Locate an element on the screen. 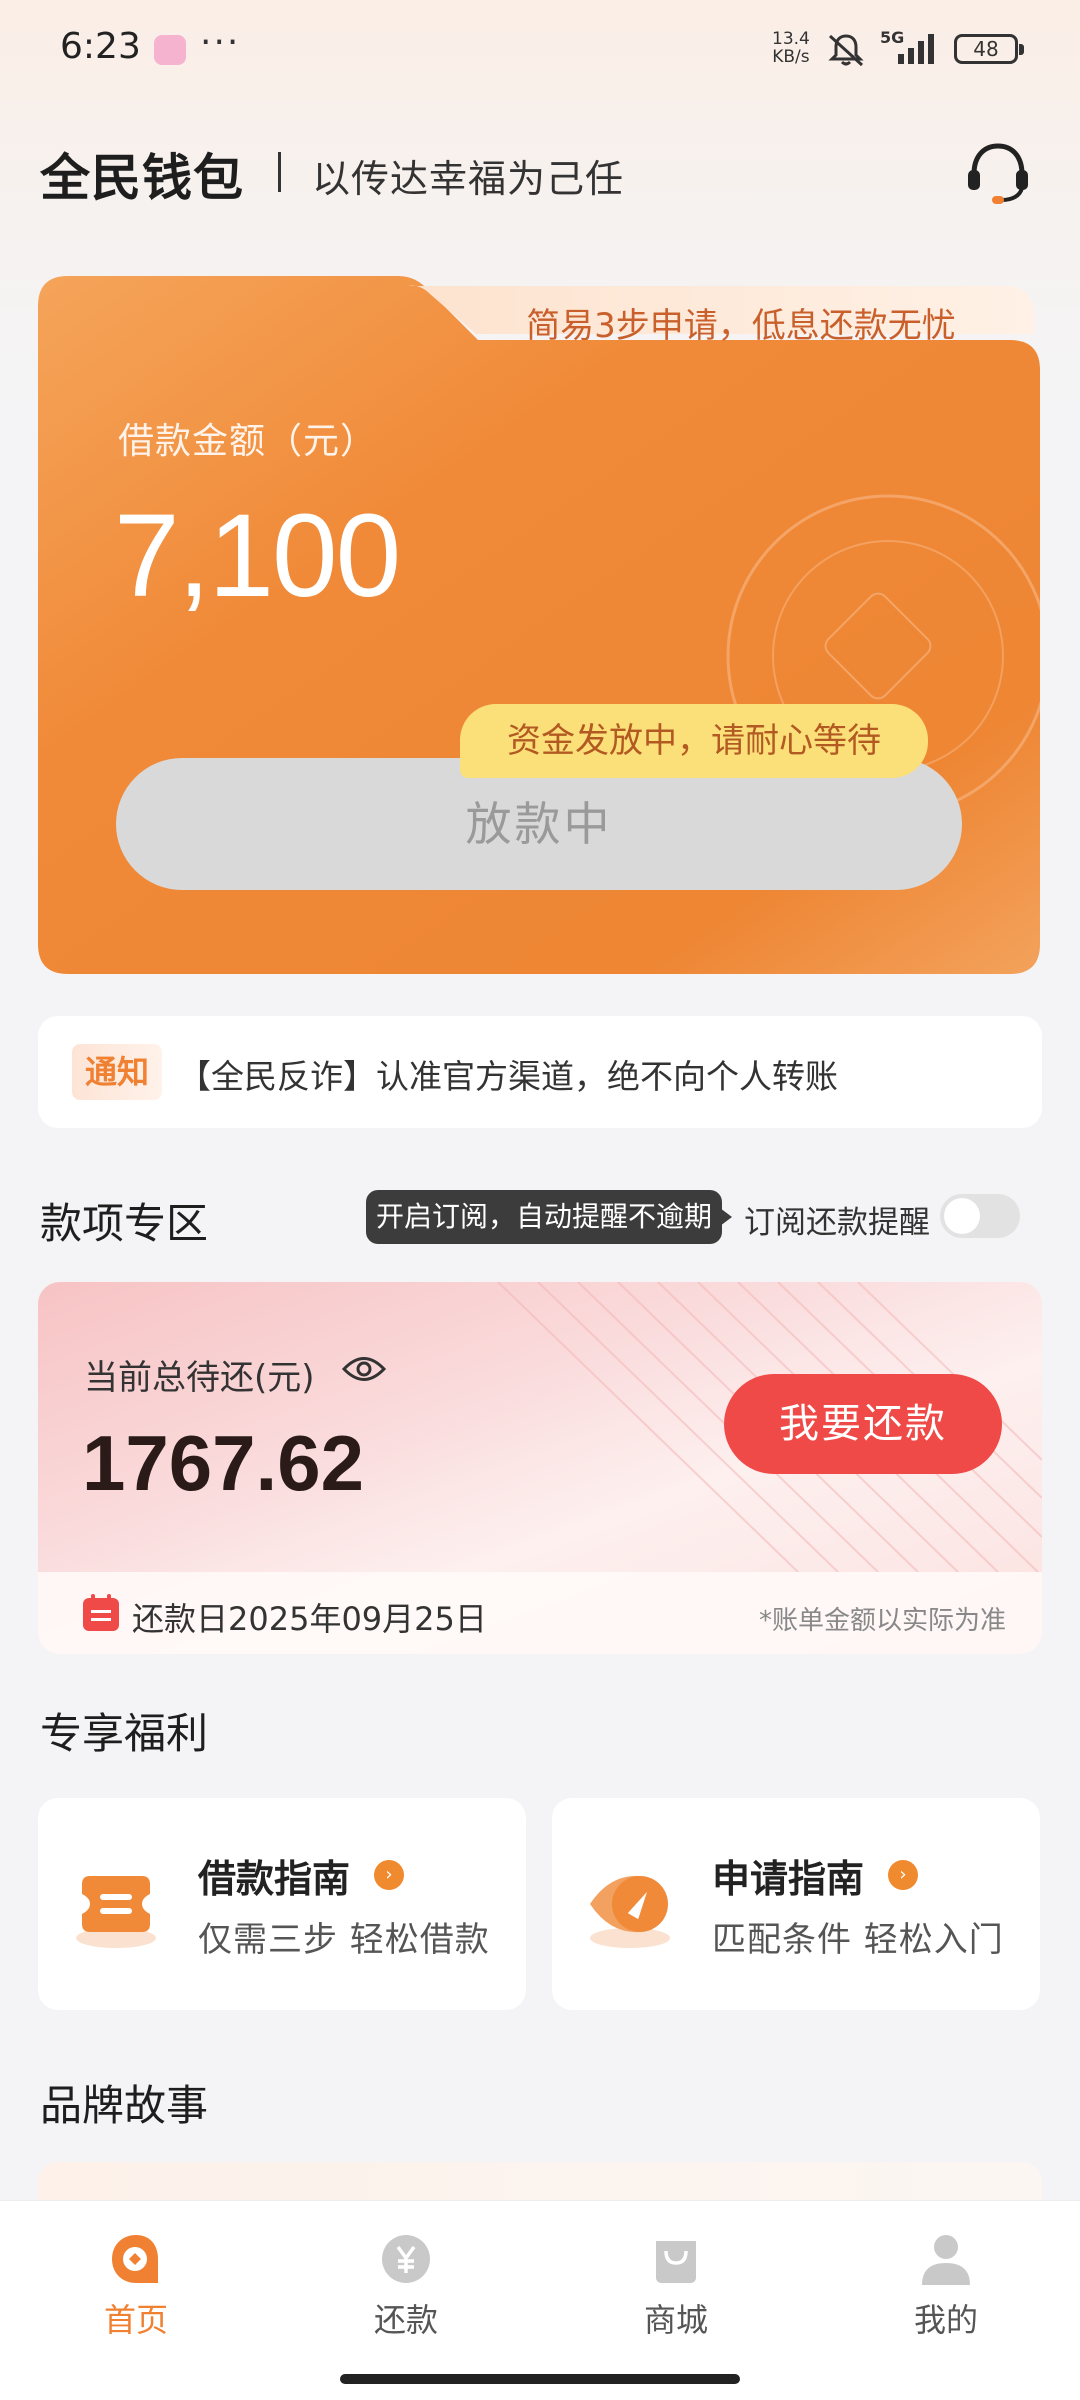  loan-tagline: 简易3步申请，低息还款无忧 is located at coordinates (741, 326).